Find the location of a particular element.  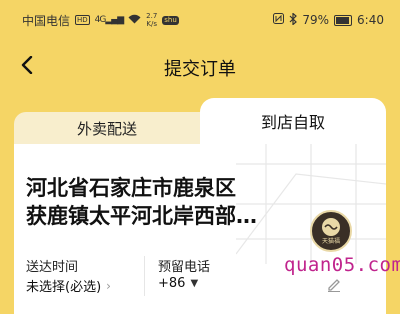

caret-down-icon: ▼ is located at coordinates (194, 283).